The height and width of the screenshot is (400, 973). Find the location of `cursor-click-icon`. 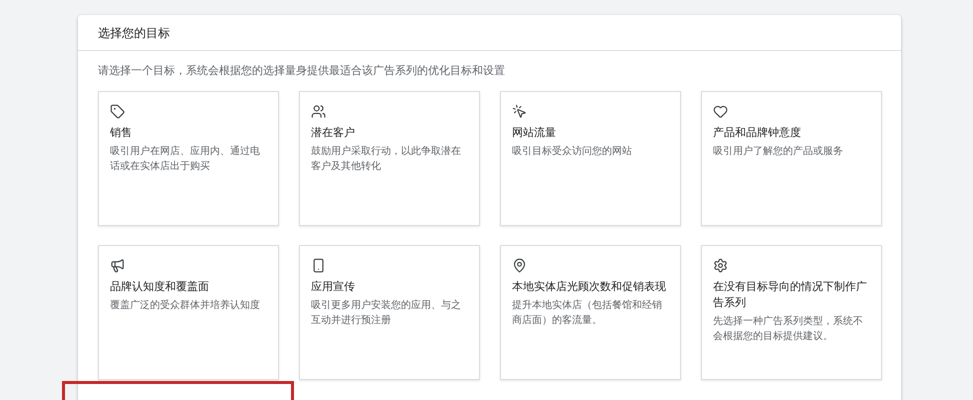

cursor-click-icon is located at coordinates (519, 111).